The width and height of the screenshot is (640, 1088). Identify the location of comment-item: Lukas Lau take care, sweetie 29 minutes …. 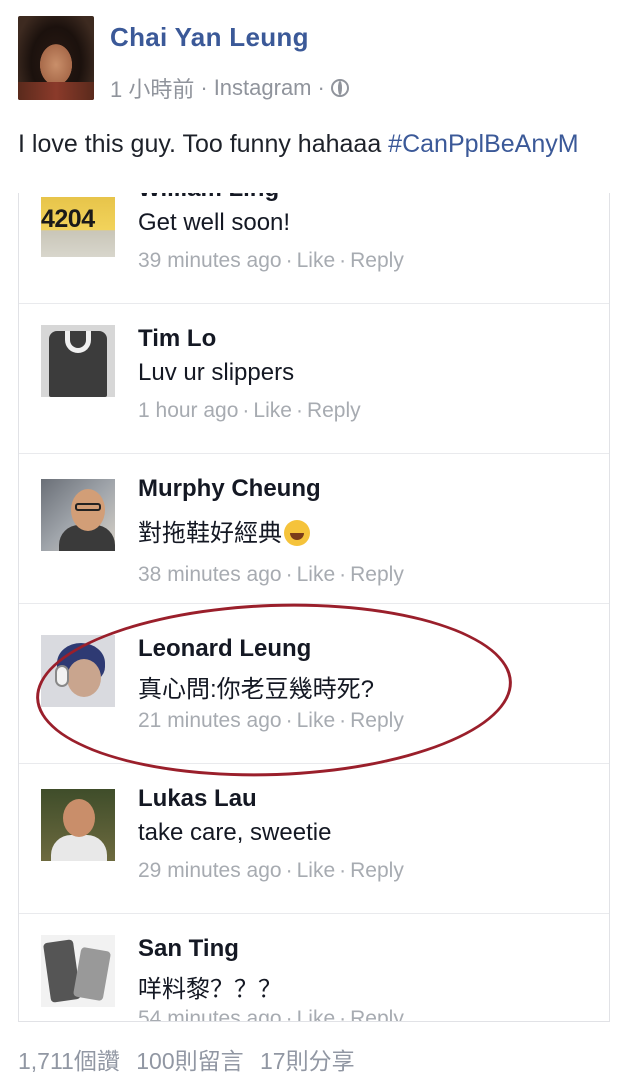
(314, 838).